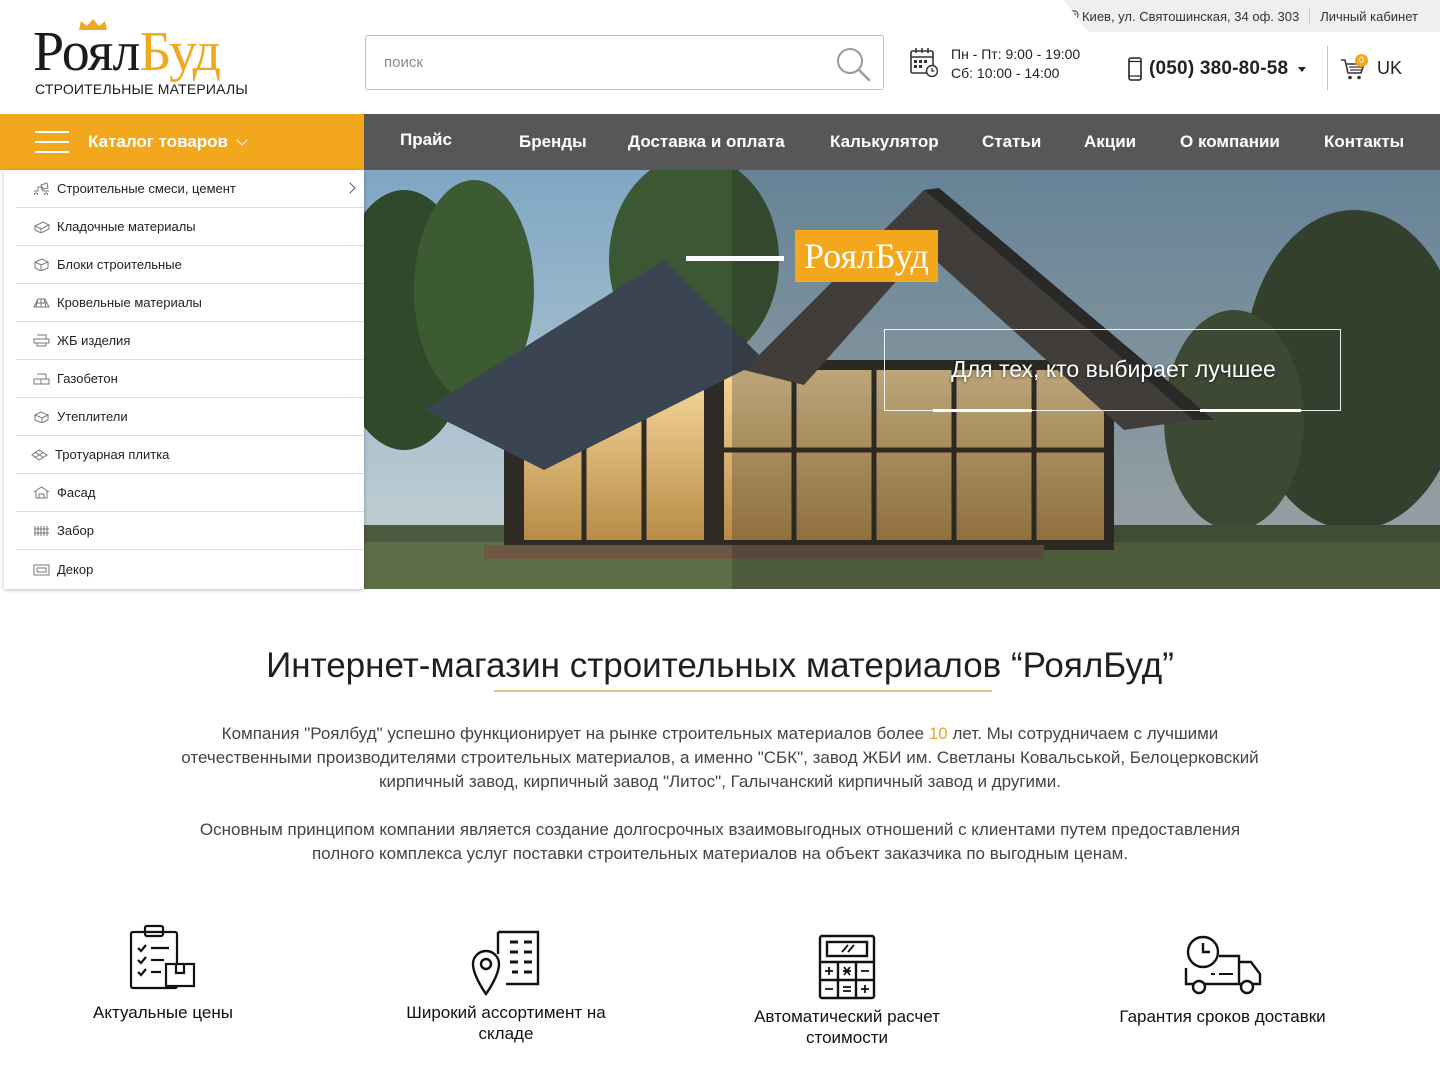 This screenshot has height=1077, width=1440. I want to click on category-label: ЖБ изделия, so click(94, 340).